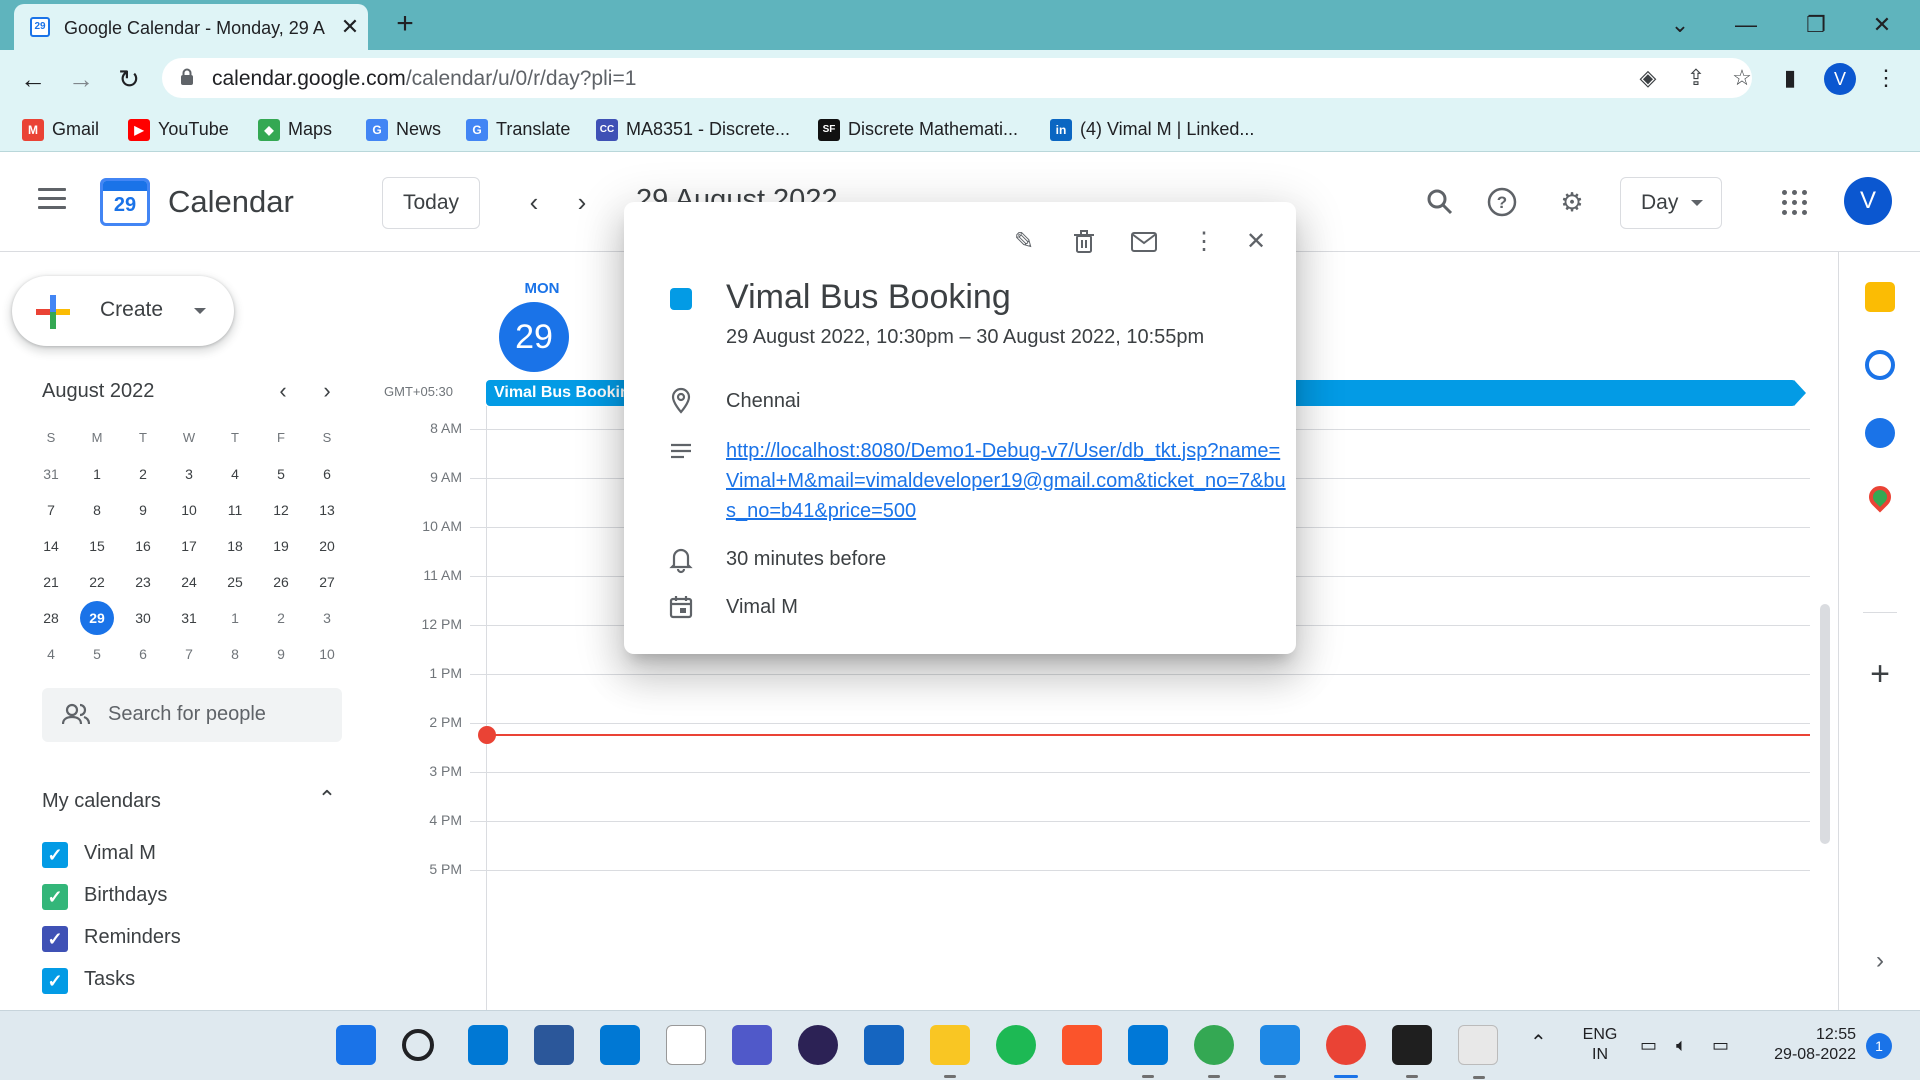 The width and height of the screenshot is (1920, 1080). I want to click on mini-day: 3, so click(327, 618).